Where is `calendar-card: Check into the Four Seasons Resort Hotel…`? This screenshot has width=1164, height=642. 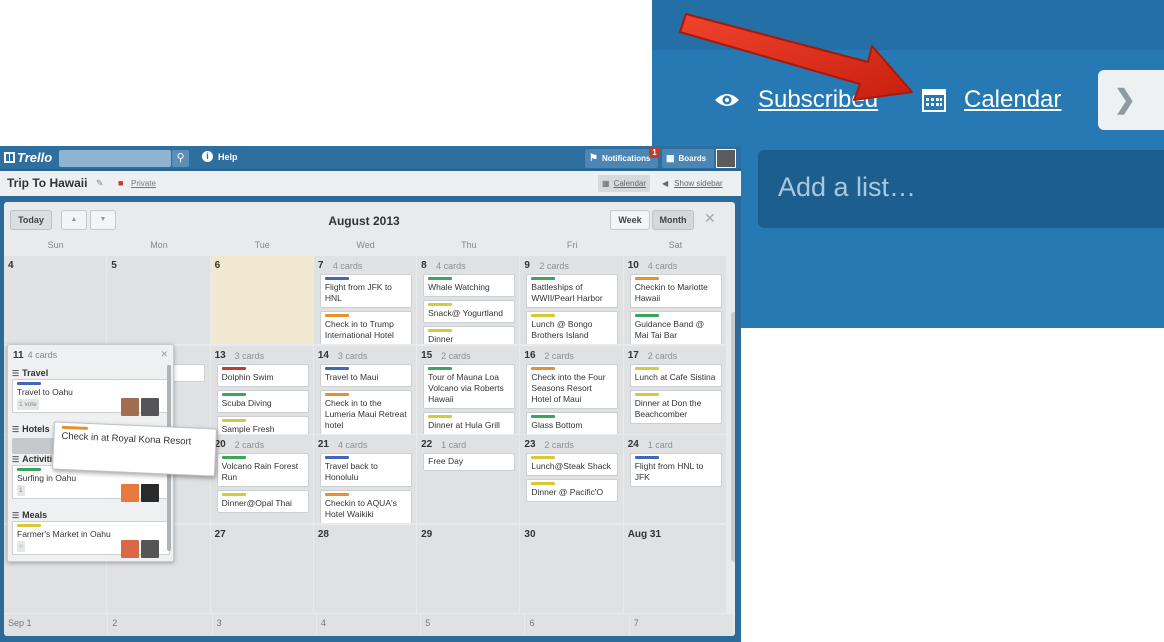 calendar-card: Check into the Four Seasons Resort Hotel… is located at coordinates (572, 386).